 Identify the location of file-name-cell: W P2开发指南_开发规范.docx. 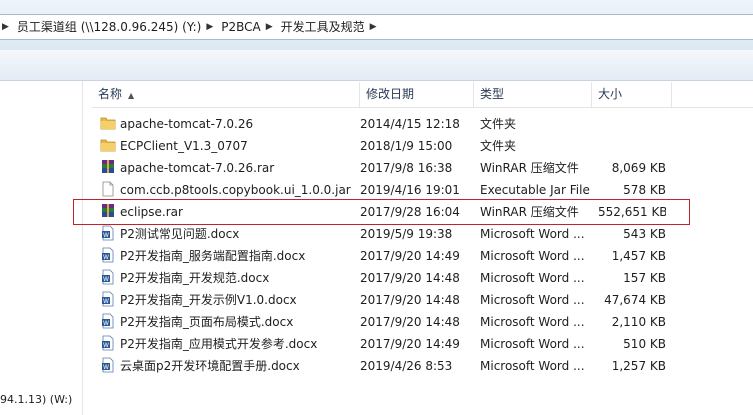
(229, 278).